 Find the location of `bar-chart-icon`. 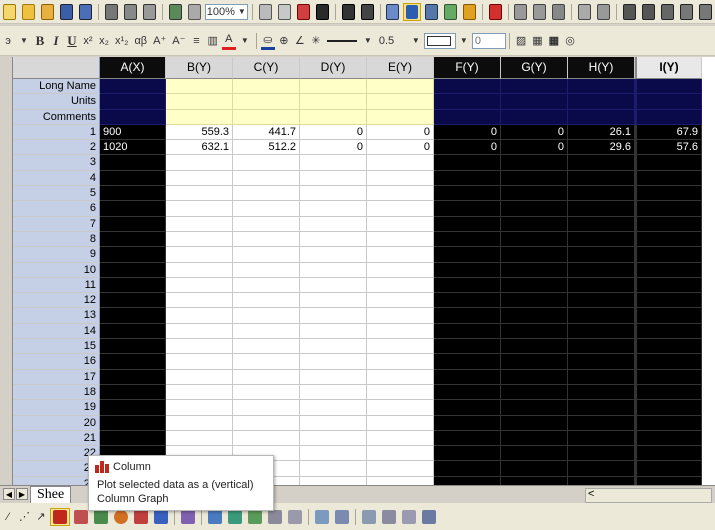

bar-chart-icon is located at coordinates (629, 12).